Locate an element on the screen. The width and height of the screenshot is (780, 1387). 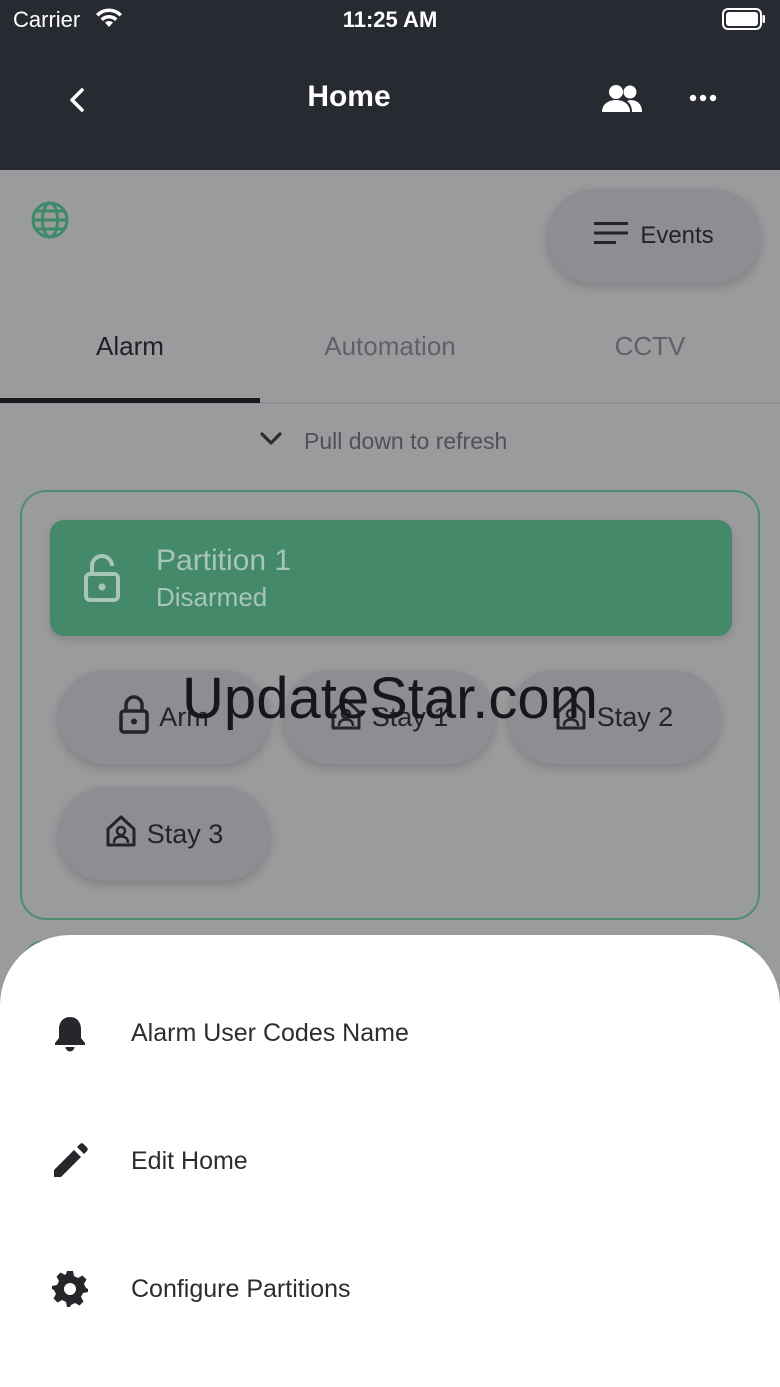
lock-icon is located at coordinates (134, 717).